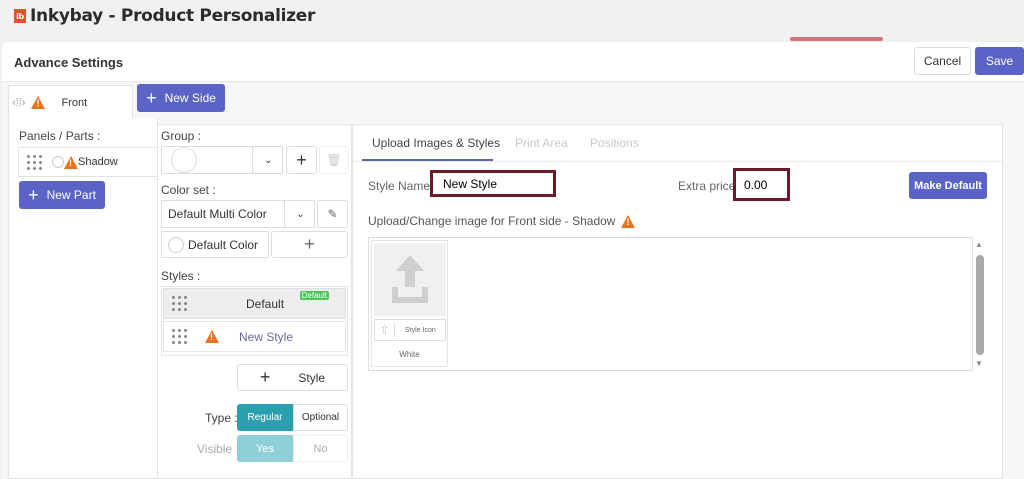  Describe the element at coordinates (181, 136) in the screenshot. I see `group-label: Group :` at that location.